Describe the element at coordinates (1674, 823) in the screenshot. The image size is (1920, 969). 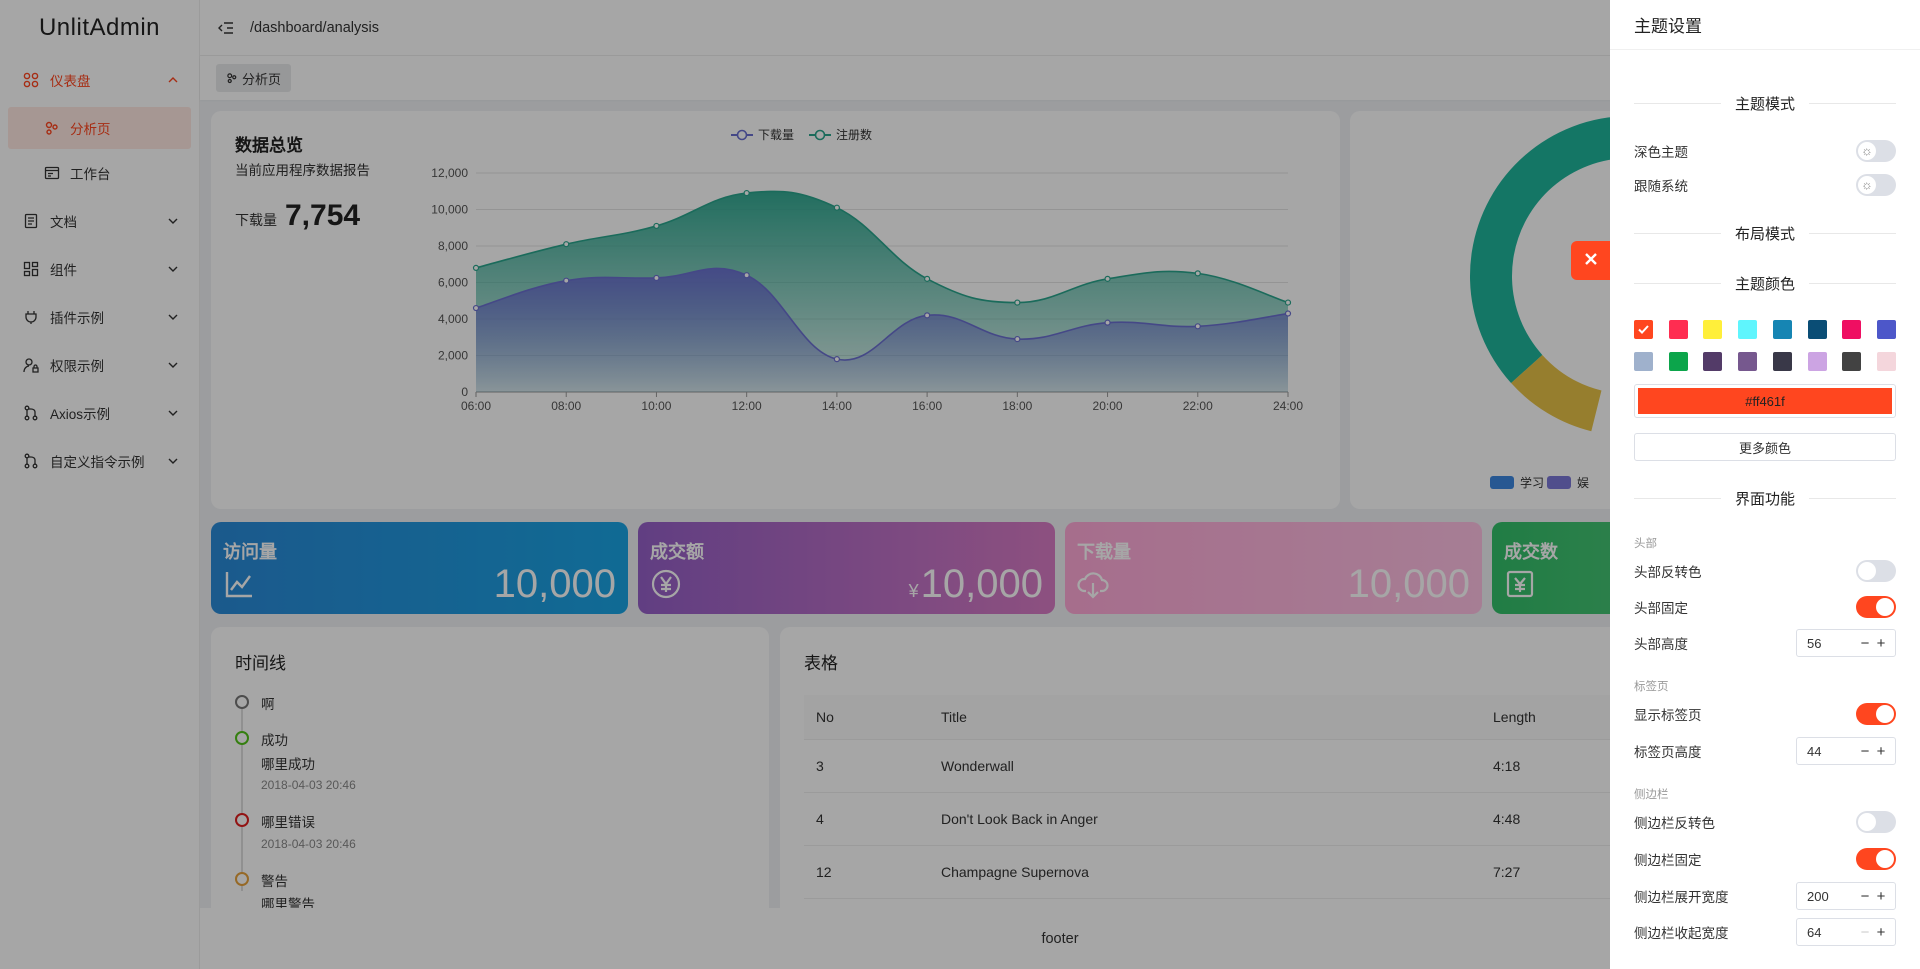
I see `sidebar-invert-label: 侧边栏反转色` at that location.